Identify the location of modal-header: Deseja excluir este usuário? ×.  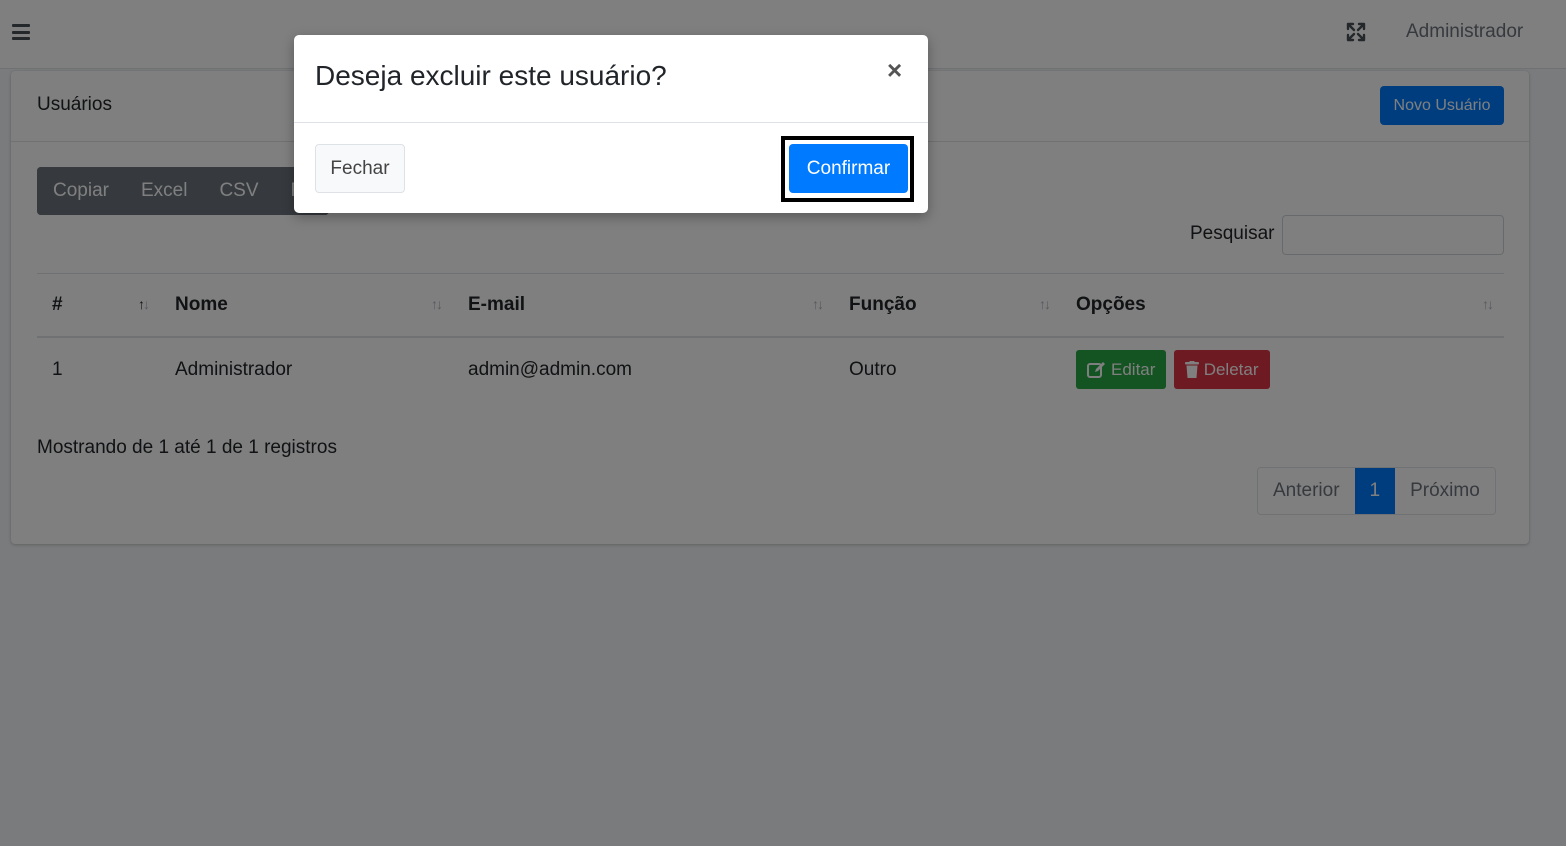
(611, 79).